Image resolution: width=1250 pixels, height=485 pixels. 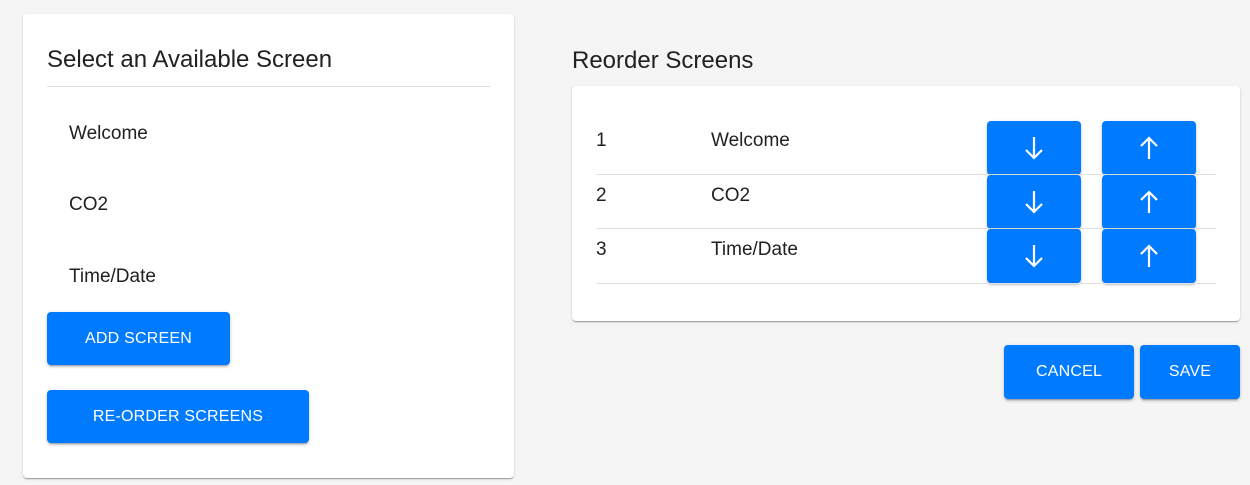 I want to click on row-number: 3, so click(x=601, y=249).